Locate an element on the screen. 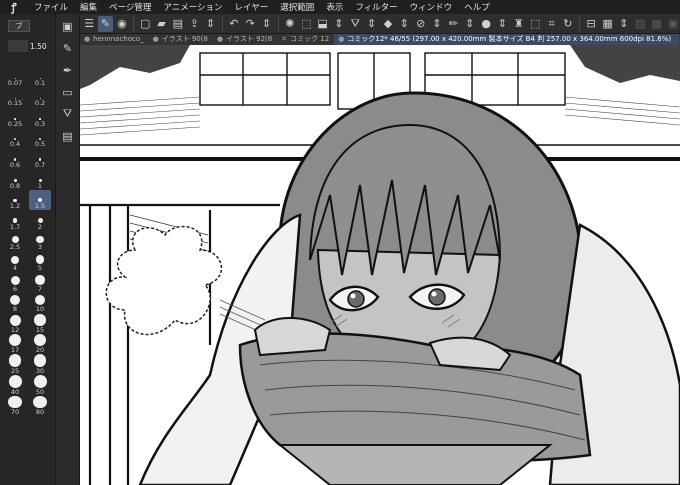  brush-panel-tab: ブ is located at coordinates (19, 26).